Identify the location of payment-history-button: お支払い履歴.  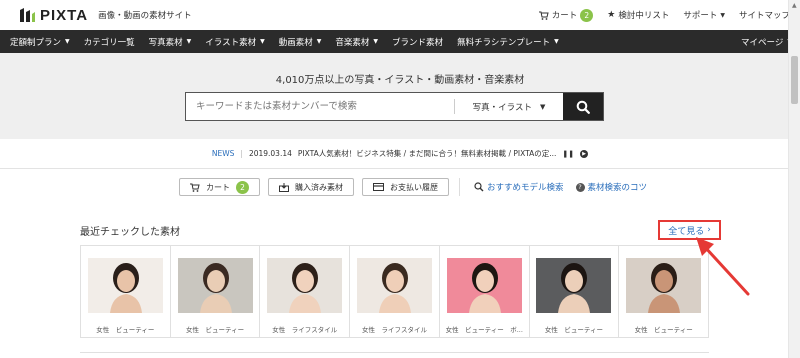
(405, 187).